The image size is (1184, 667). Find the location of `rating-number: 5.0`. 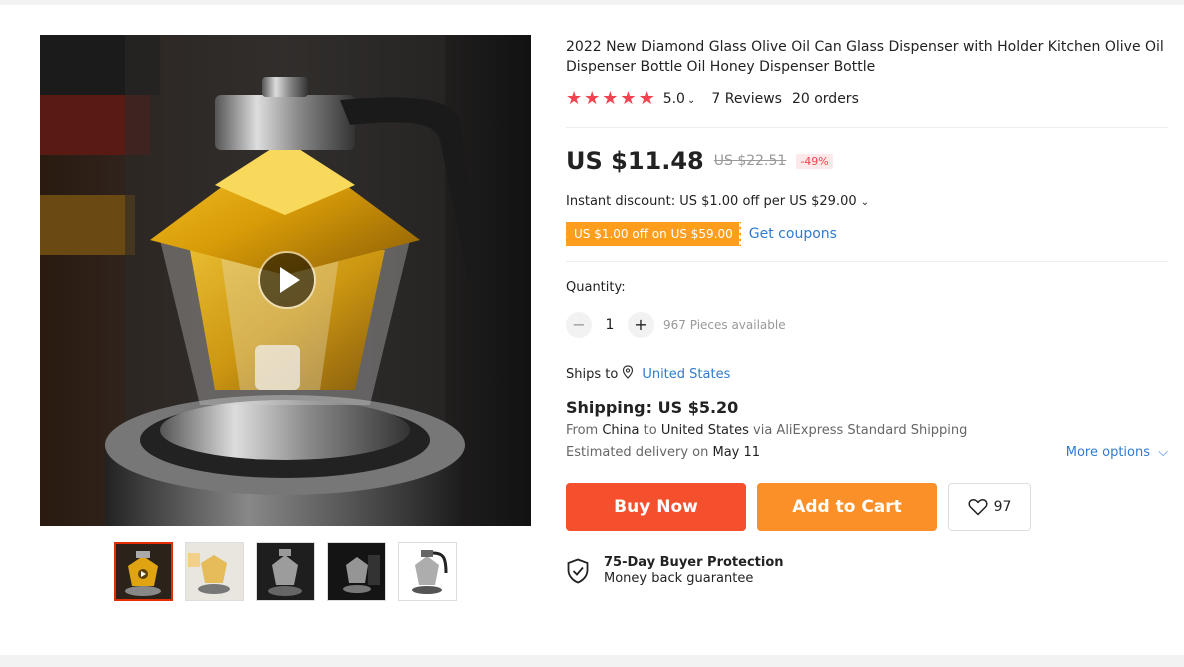

rating-number: 5.0 is located at coordinates (673, 99).